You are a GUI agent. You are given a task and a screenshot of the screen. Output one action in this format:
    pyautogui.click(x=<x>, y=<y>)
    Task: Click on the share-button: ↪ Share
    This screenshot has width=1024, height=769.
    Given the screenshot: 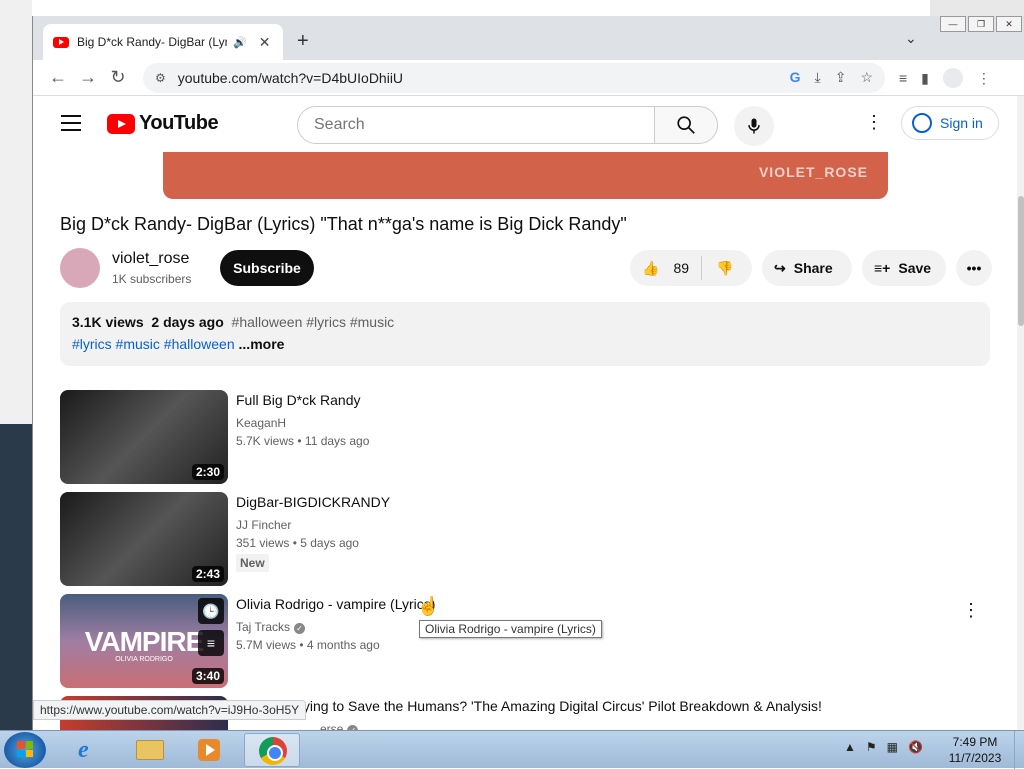 What is the action you would take?
    pyautogui.click(x=807, y=268)
    